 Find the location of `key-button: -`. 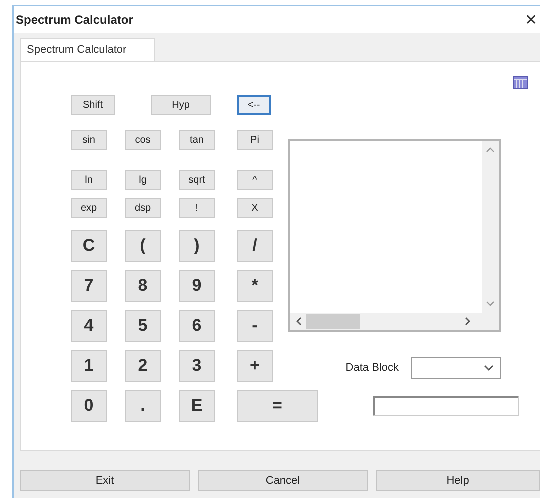

key-button: - is located at coordinates (255, 326).